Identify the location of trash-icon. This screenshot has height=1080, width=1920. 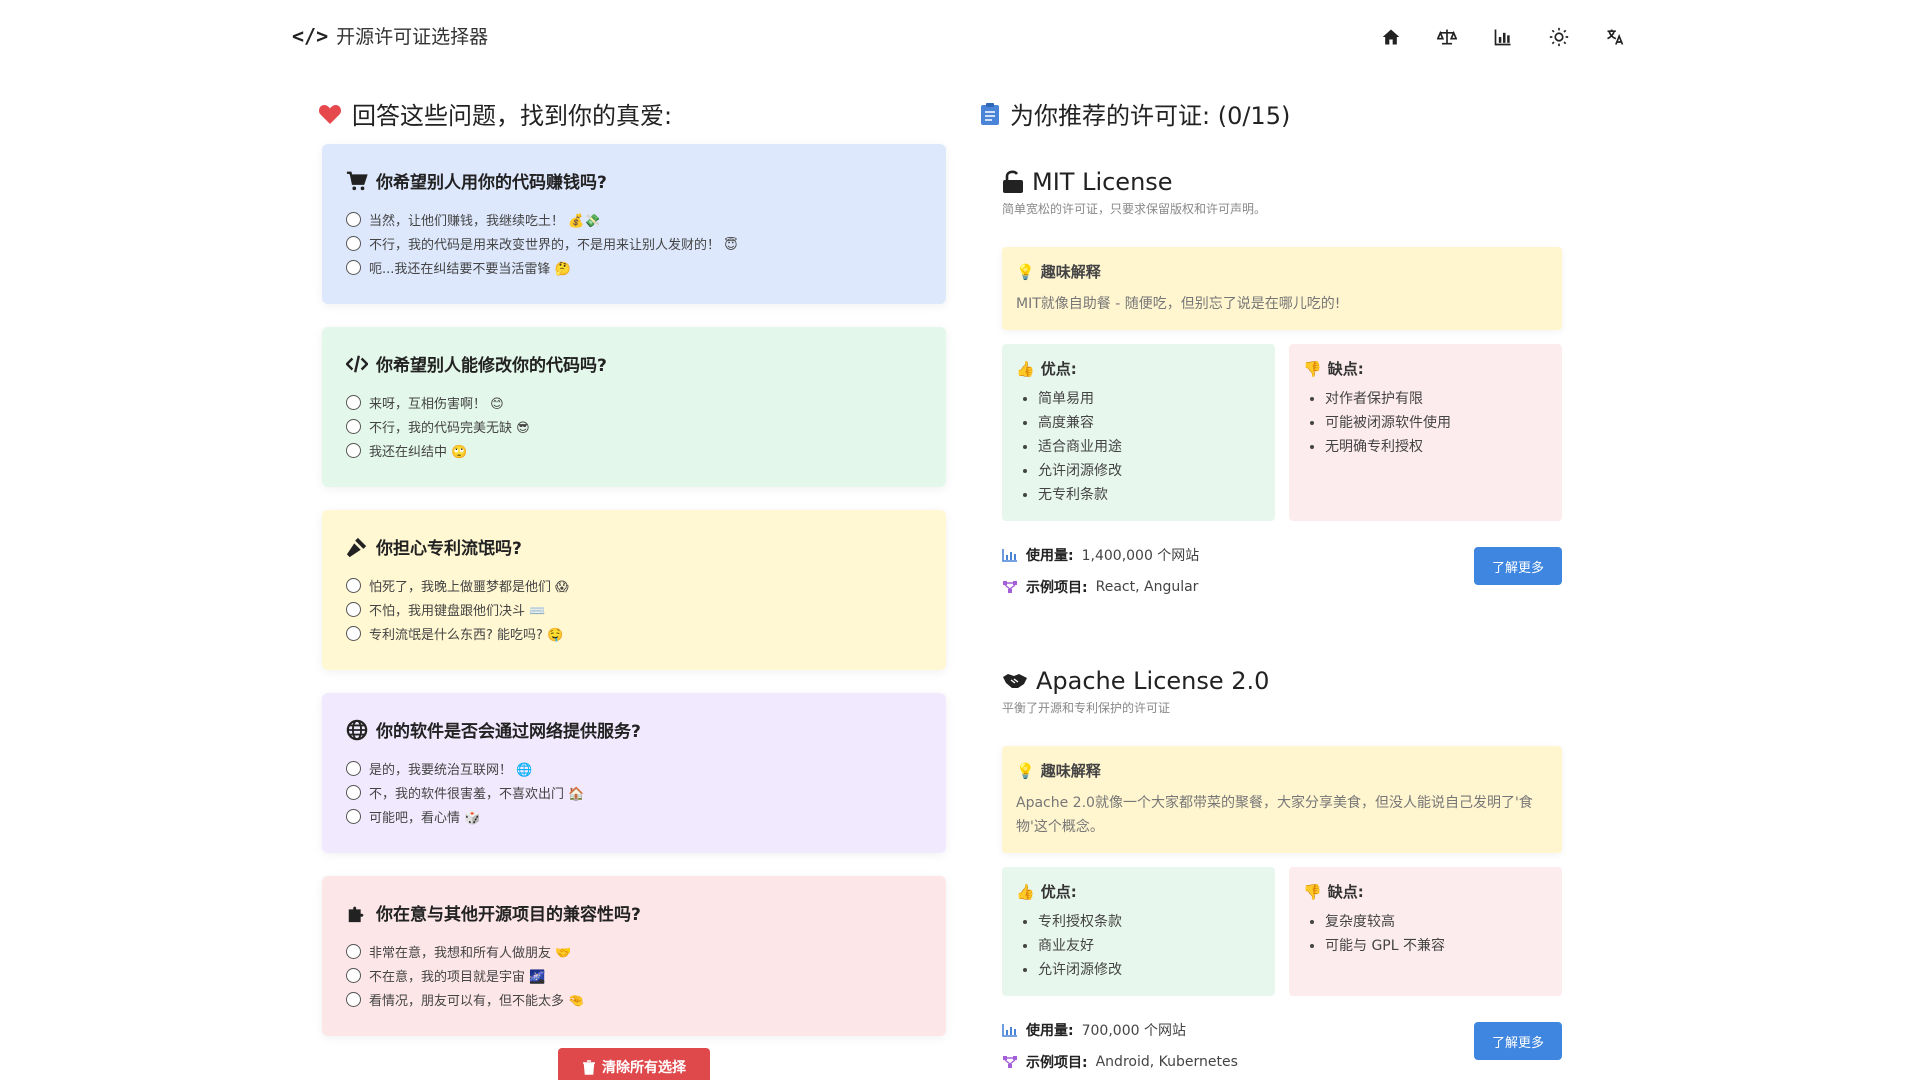
(589, 1067).